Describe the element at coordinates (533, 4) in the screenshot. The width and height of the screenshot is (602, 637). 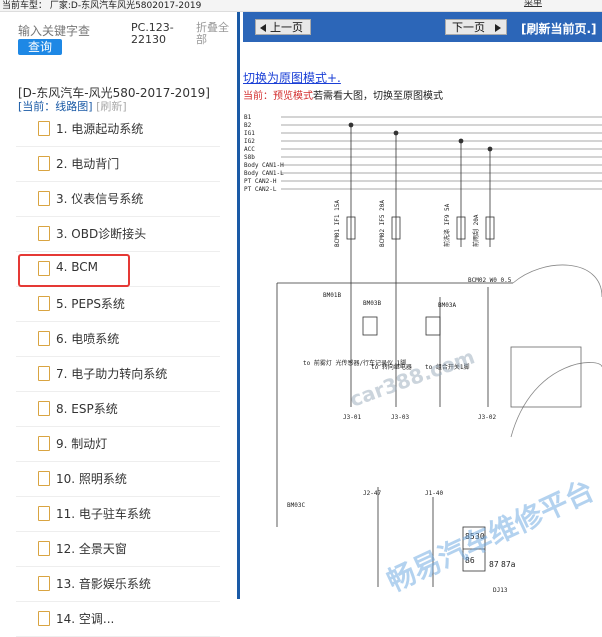
I see `menu-button: 菜单` at that location.